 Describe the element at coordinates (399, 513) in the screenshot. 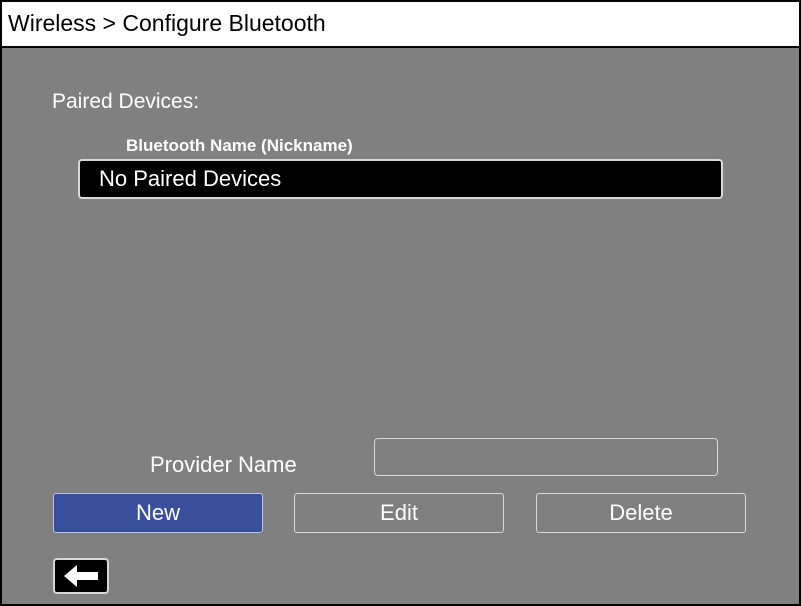

I see `edit-button: Edit` at that location.